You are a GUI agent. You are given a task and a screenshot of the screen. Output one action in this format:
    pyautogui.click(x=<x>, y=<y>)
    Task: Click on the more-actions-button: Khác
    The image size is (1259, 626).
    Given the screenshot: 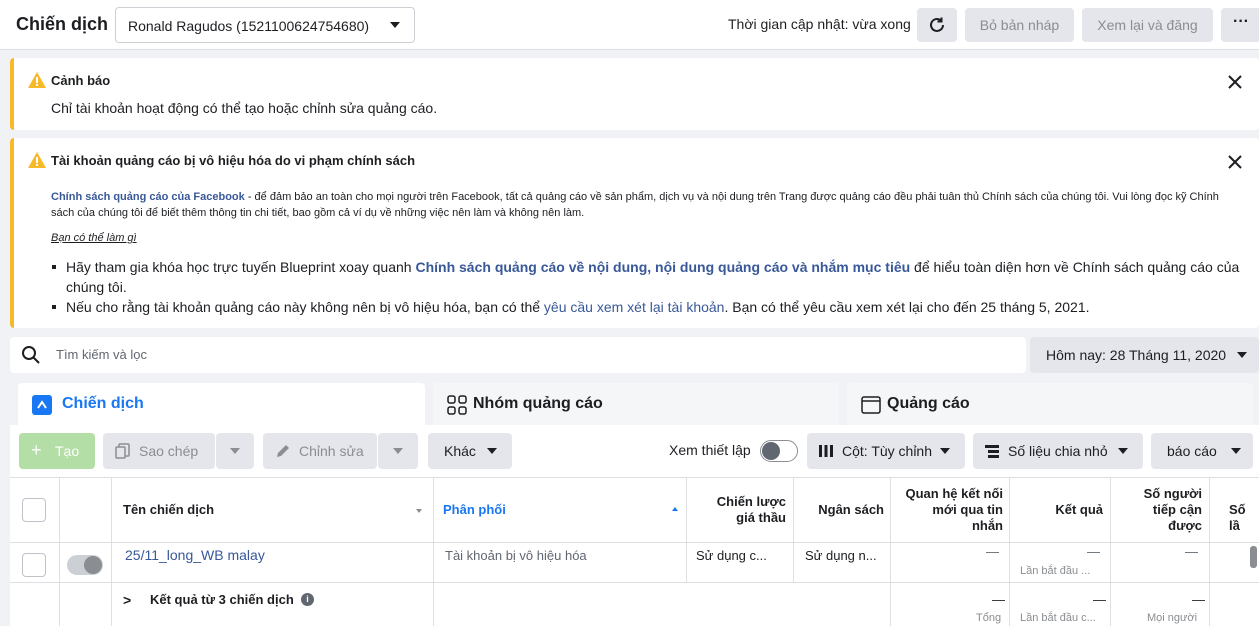 What is the action you would take?
    pyautogui.click(x=470, y=451)
    